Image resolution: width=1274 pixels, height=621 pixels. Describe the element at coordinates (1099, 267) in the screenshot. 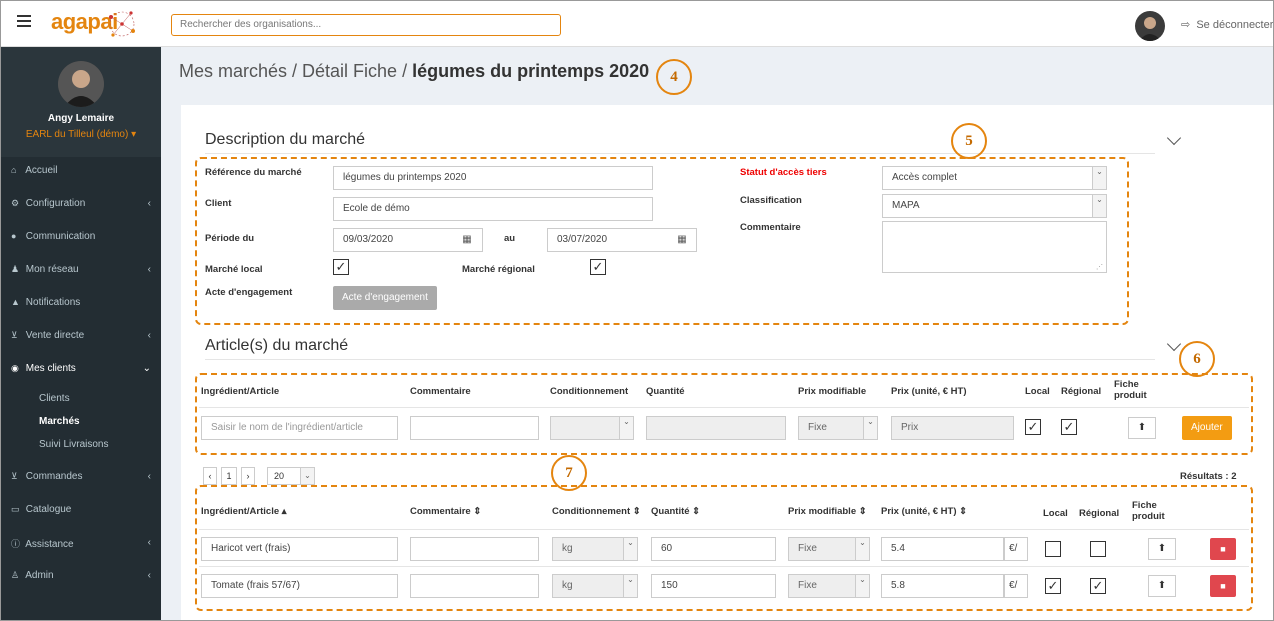

I see `resize-handle-icon: ⋰` at that location.